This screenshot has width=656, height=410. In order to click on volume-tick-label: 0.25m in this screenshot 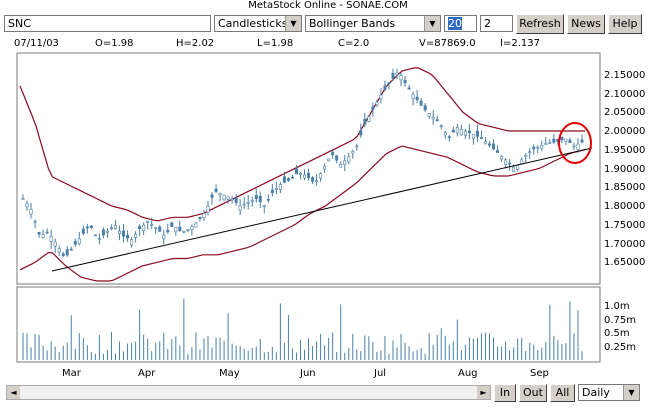, I will do `click(620, 347)`.